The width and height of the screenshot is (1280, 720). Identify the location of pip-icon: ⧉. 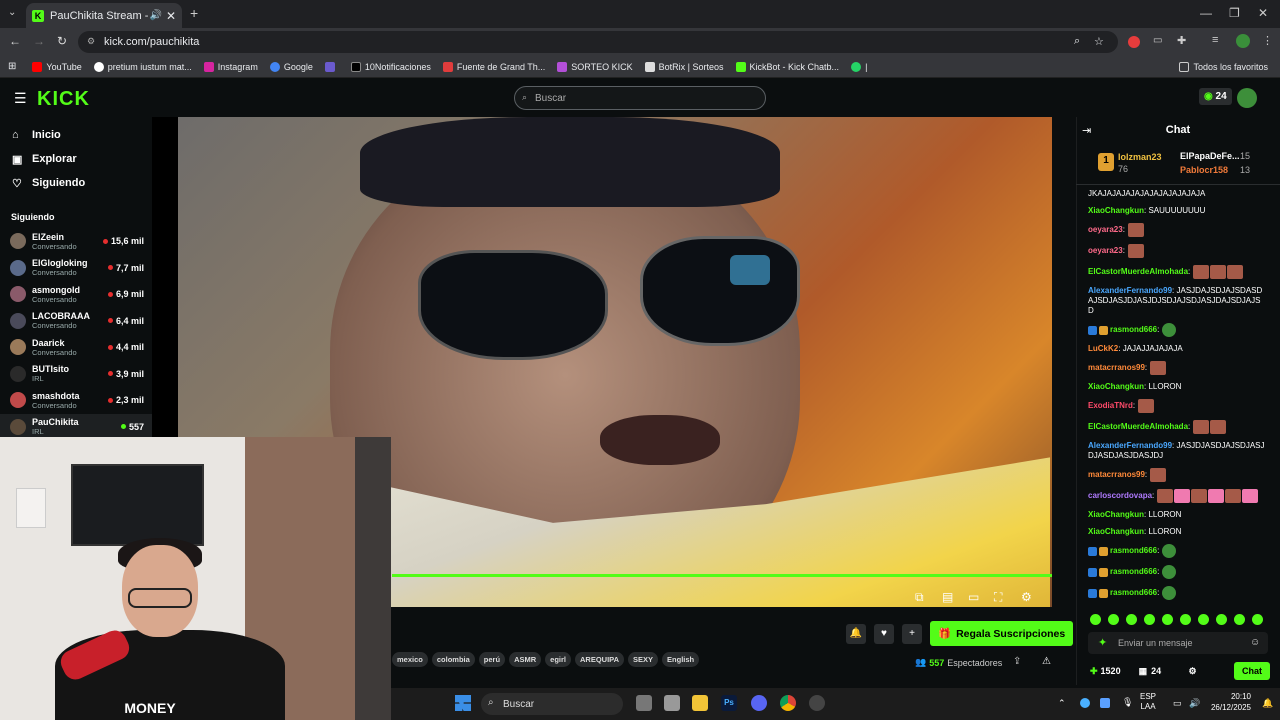
(919, 597).